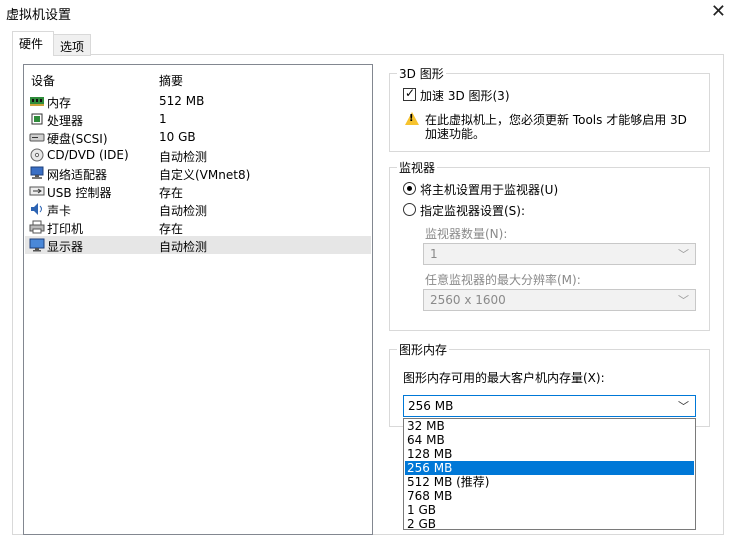  I want to click on graphics-memory-value: 256 MB, so click(431, 406).